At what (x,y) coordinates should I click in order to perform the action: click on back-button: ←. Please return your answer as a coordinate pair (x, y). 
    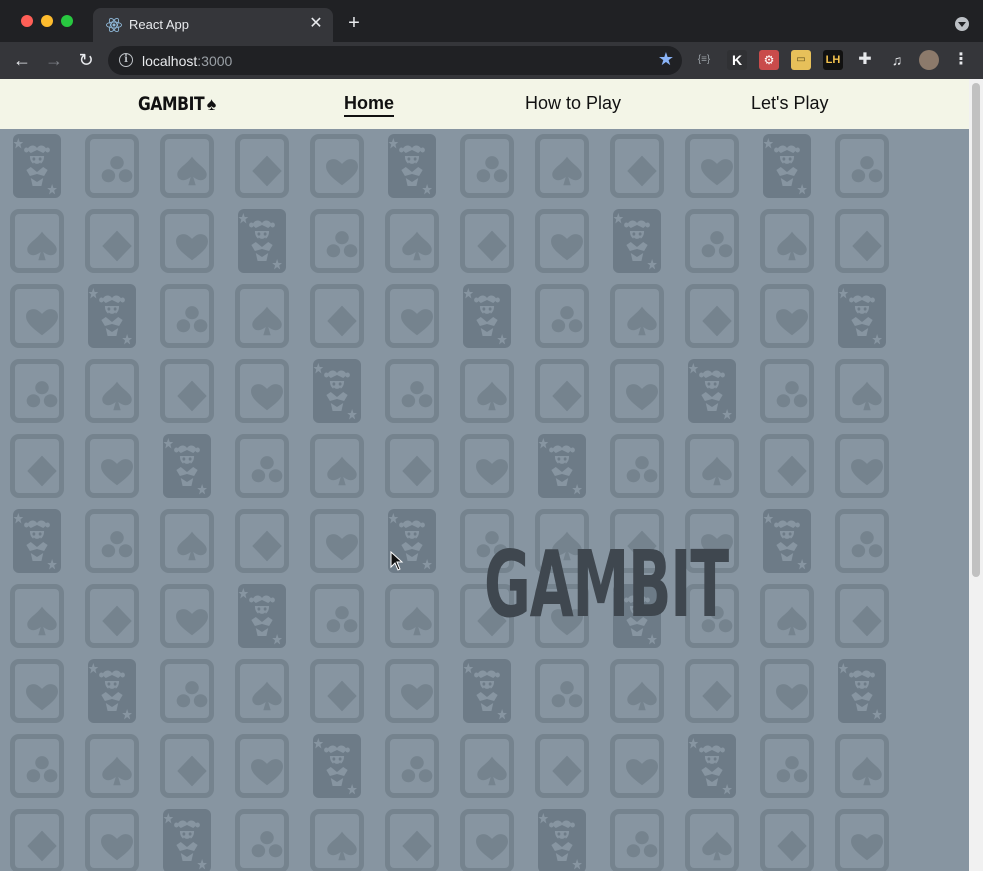
    Looking at the image, I should click on (22, 60).